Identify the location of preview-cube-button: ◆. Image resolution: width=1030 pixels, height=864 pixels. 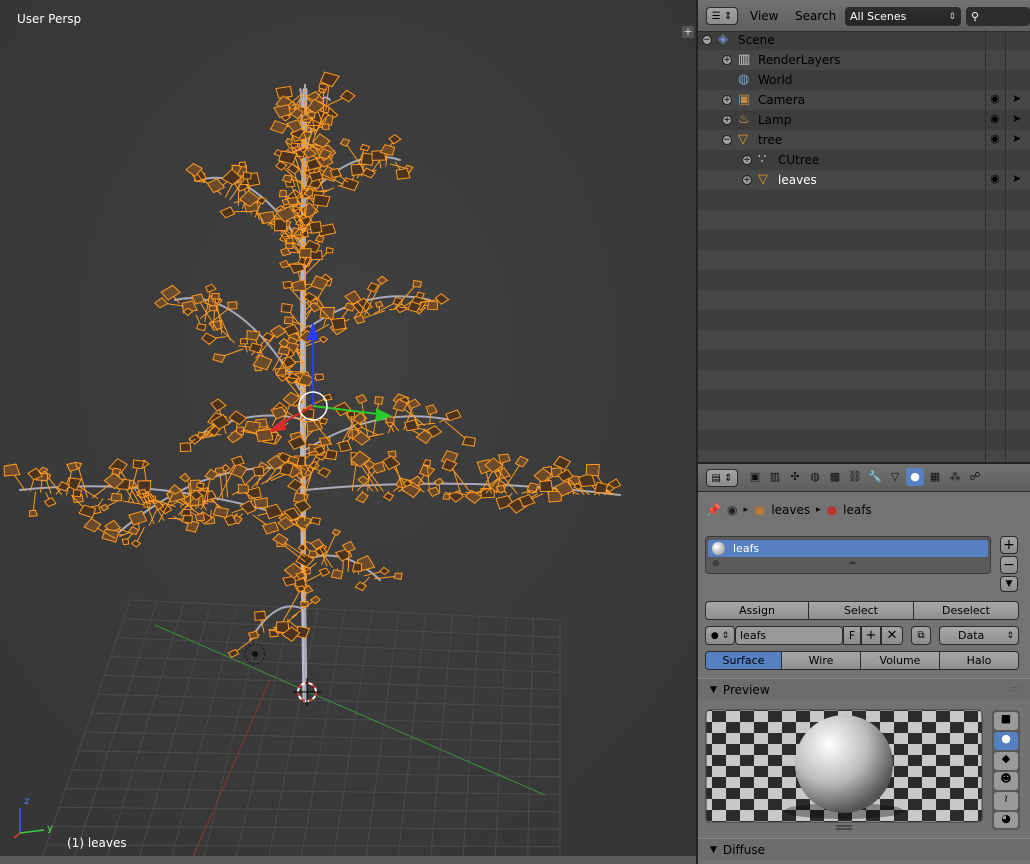
(1006, 761).